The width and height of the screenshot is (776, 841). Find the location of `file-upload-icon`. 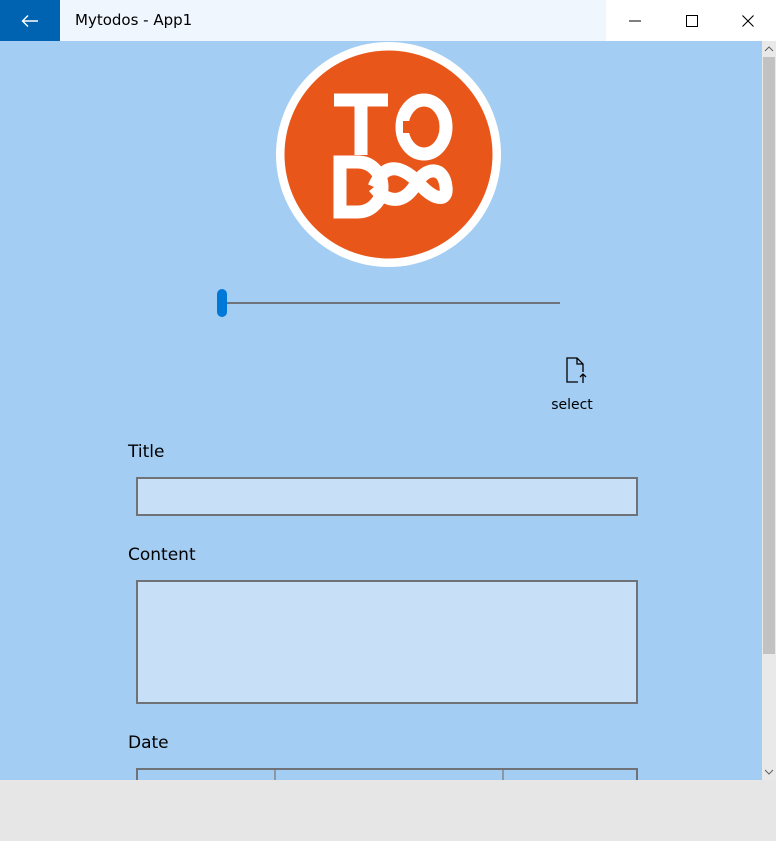

file-upload-icon is located at coordinates (577, 370).